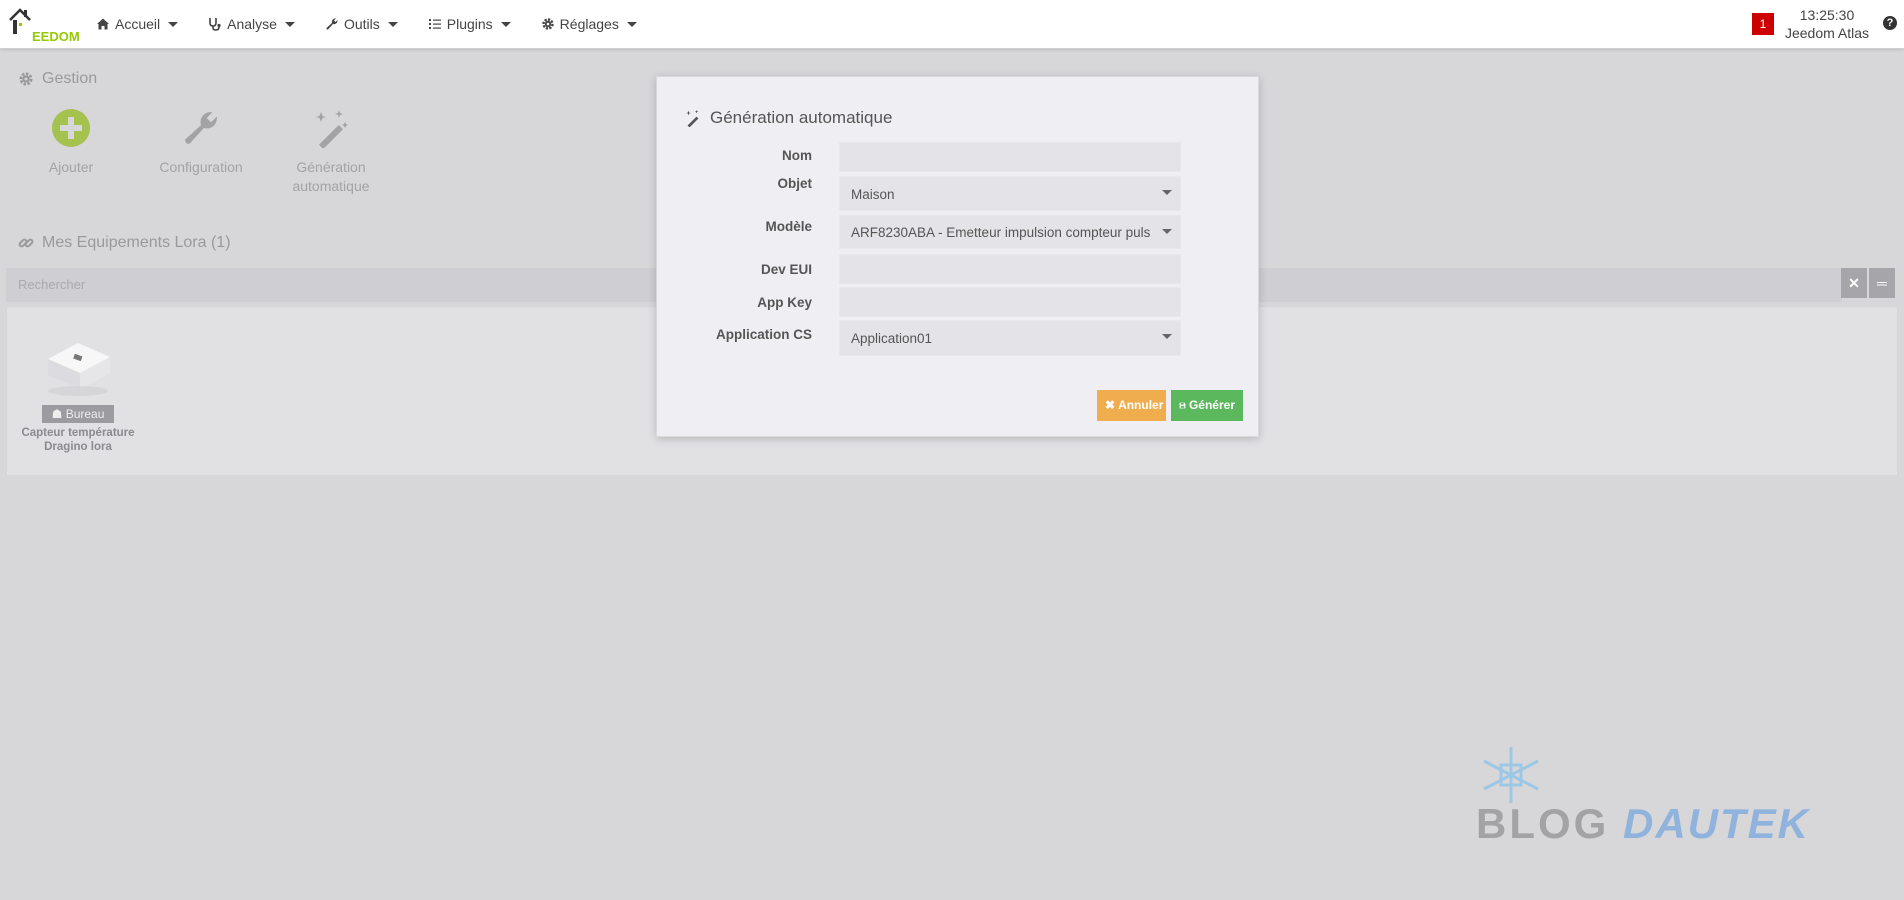 This screenshot has height=900, width=1904. Describe the element at coordinates (1890, 23) in the screenshot. I see `help-icon: ?` at that location.